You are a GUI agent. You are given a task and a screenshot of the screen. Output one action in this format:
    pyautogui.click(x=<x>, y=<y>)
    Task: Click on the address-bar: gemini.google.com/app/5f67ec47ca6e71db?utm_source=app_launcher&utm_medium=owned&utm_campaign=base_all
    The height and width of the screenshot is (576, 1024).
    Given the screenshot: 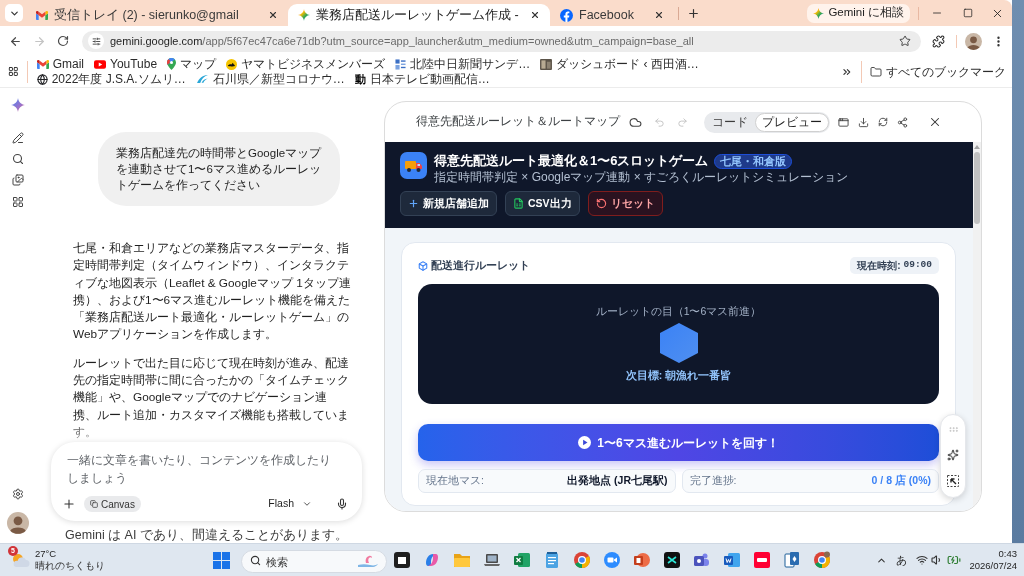 What is the action you would take?
    pyautogui.click(x=501, y=41)
    